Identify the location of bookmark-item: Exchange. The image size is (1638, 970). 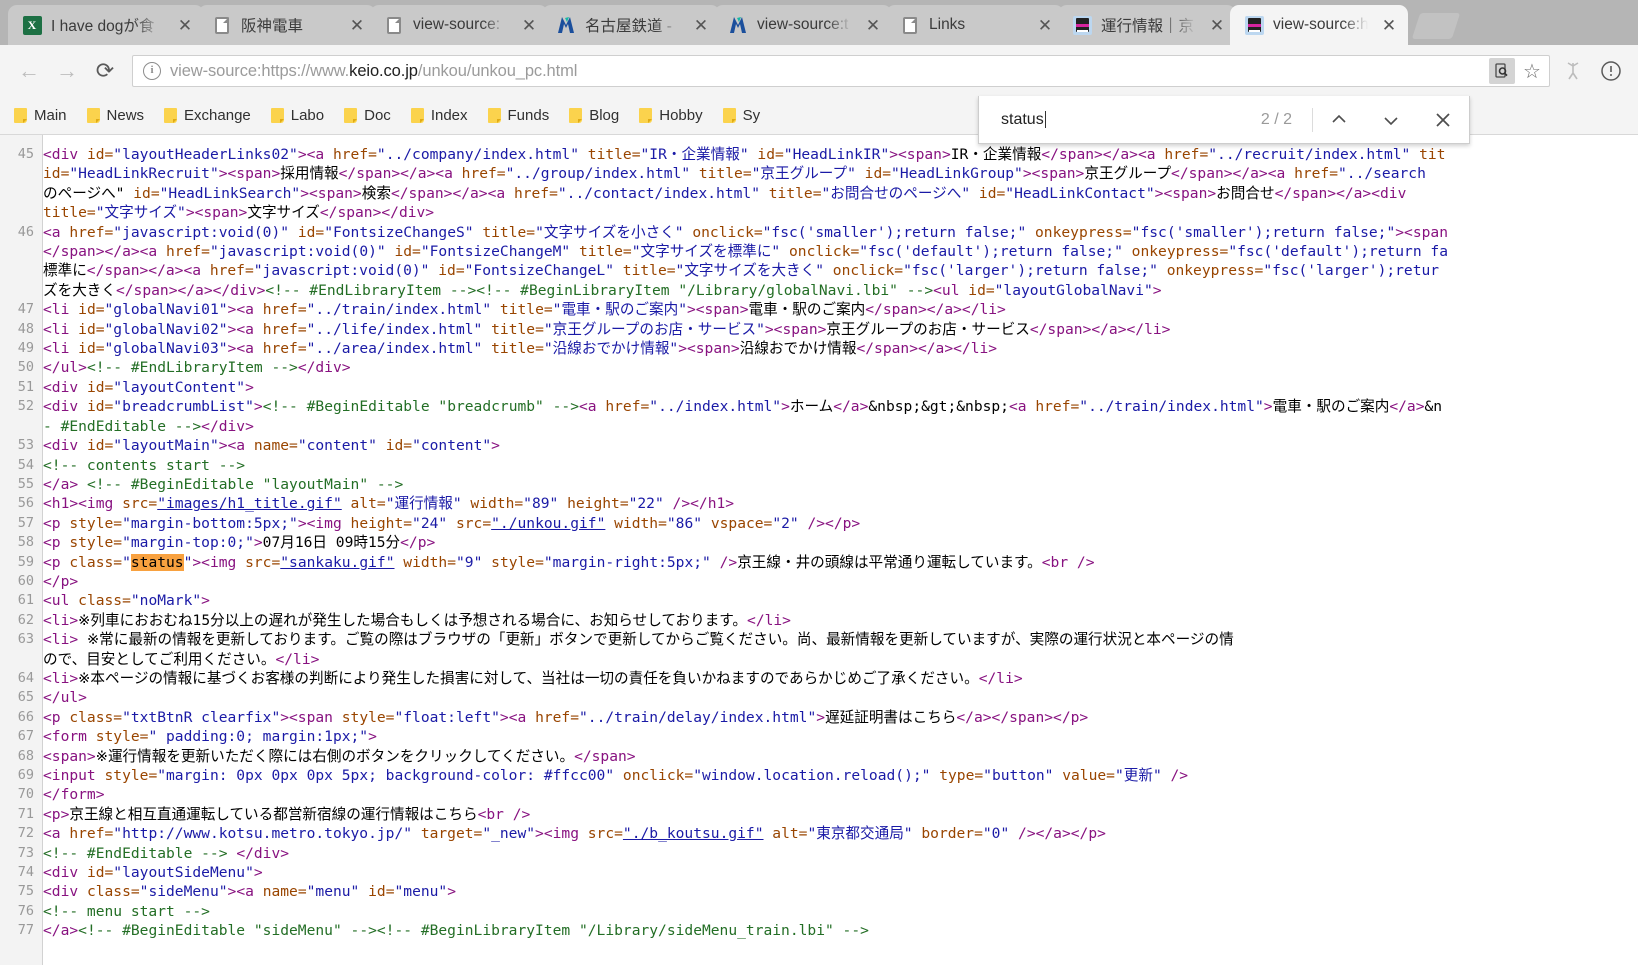
(207, 115).